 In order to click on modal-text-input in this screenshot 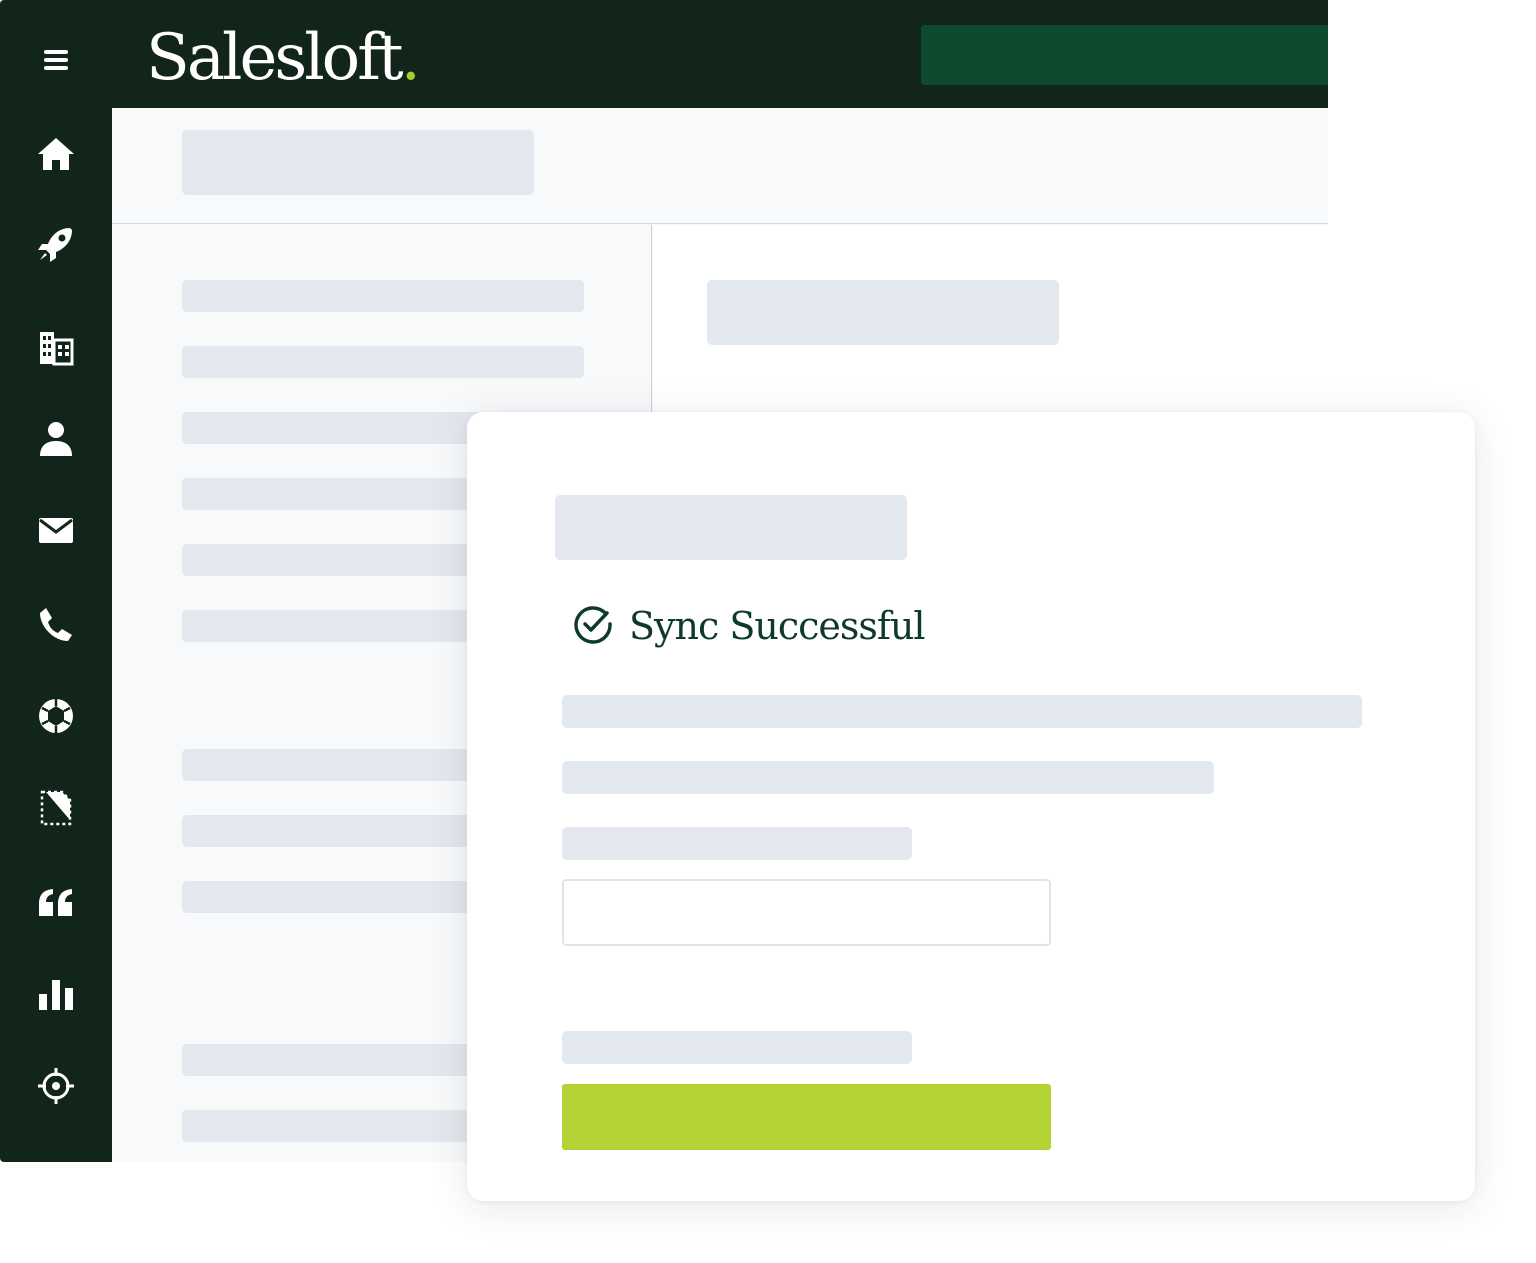, I will do `click(806, 912)`.